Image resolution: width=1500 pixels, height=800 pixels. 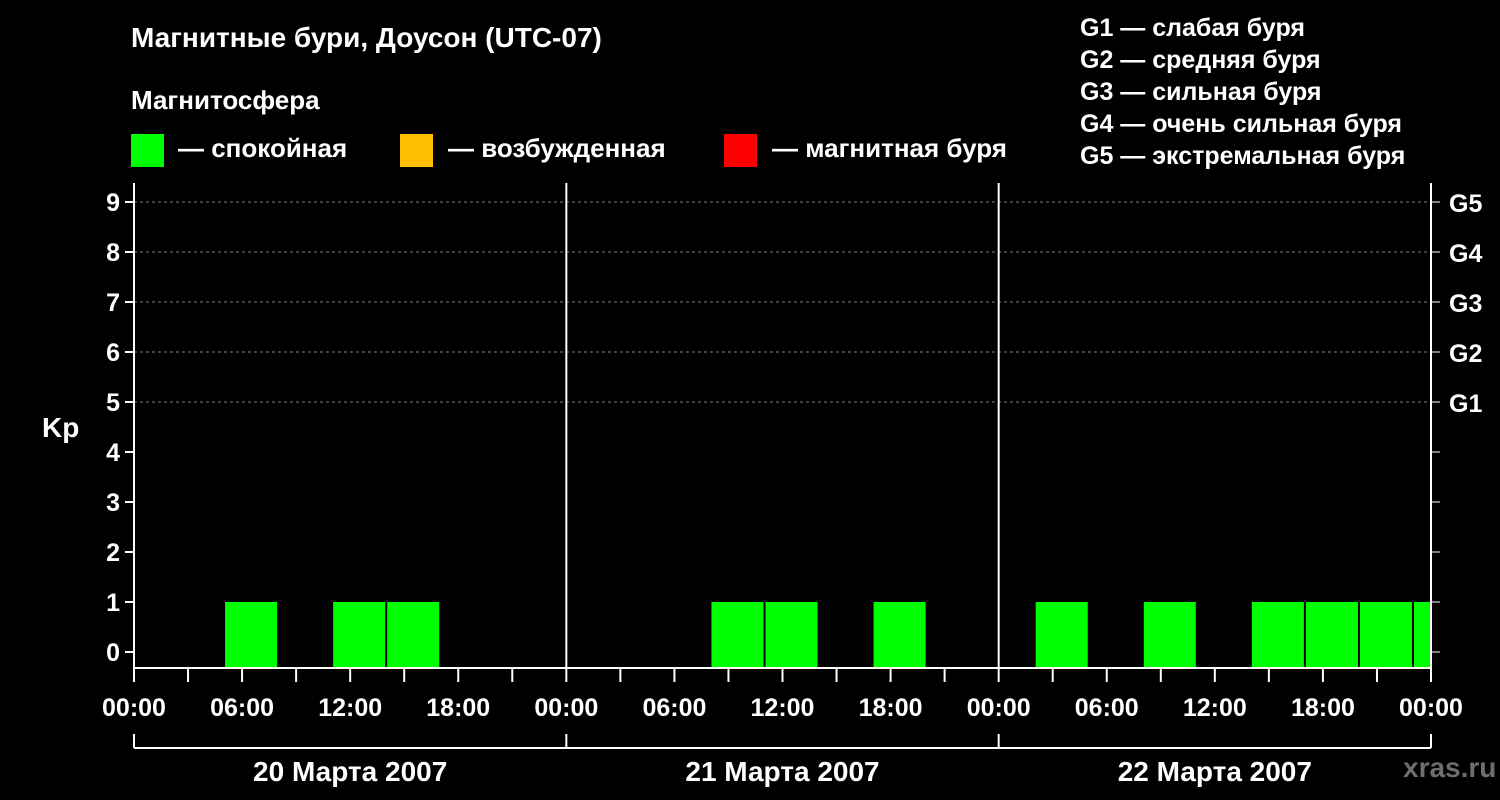 What do you see at coordinates (1215, 771) in the screenshot?
I see `day-label: 22 Марта 2007` at bounding box center [1215, 771].